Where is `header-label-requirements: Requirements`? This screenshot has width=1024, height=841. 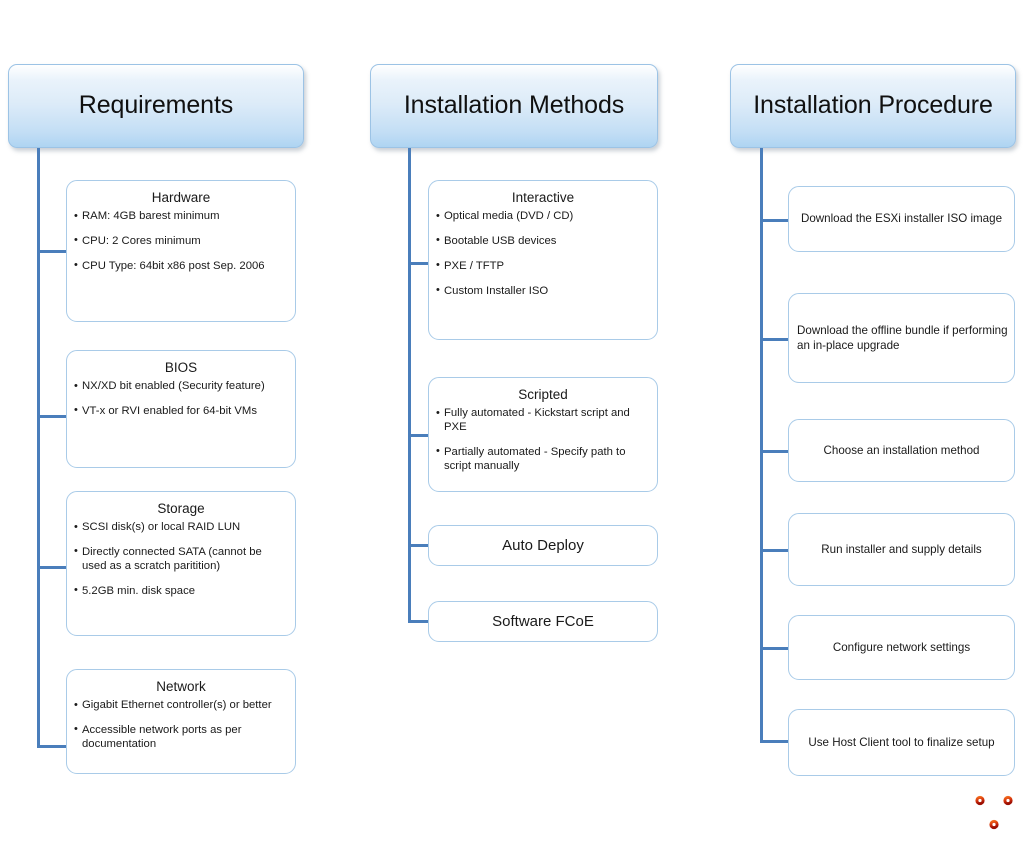
header-label-requirements: Requirements is located at coordinates (156, 105).